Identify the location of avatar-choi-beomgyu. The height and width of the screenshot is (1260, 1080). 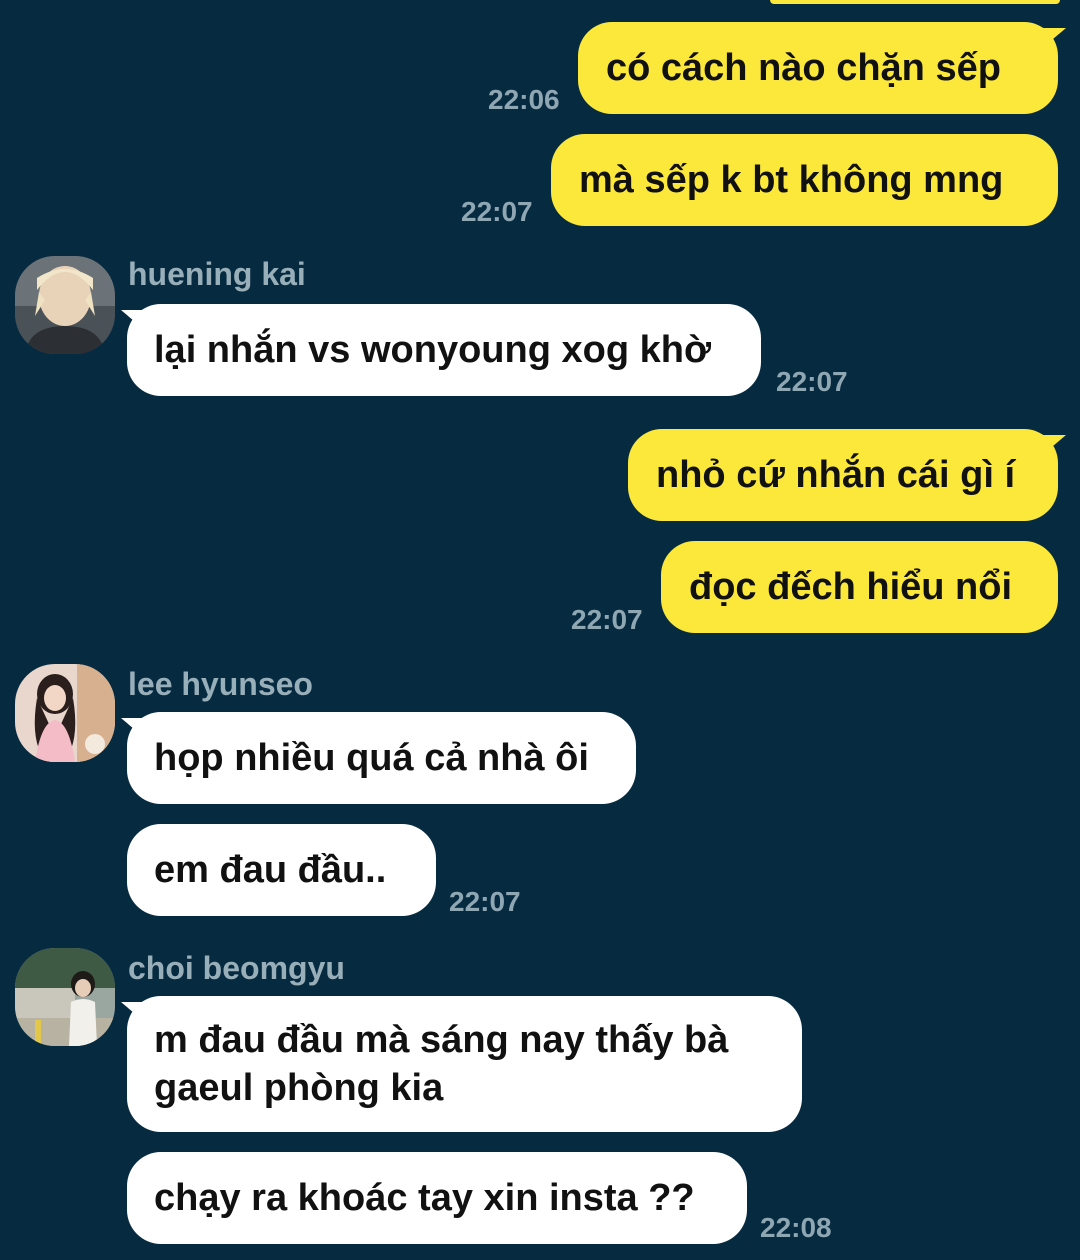
(65, 997).